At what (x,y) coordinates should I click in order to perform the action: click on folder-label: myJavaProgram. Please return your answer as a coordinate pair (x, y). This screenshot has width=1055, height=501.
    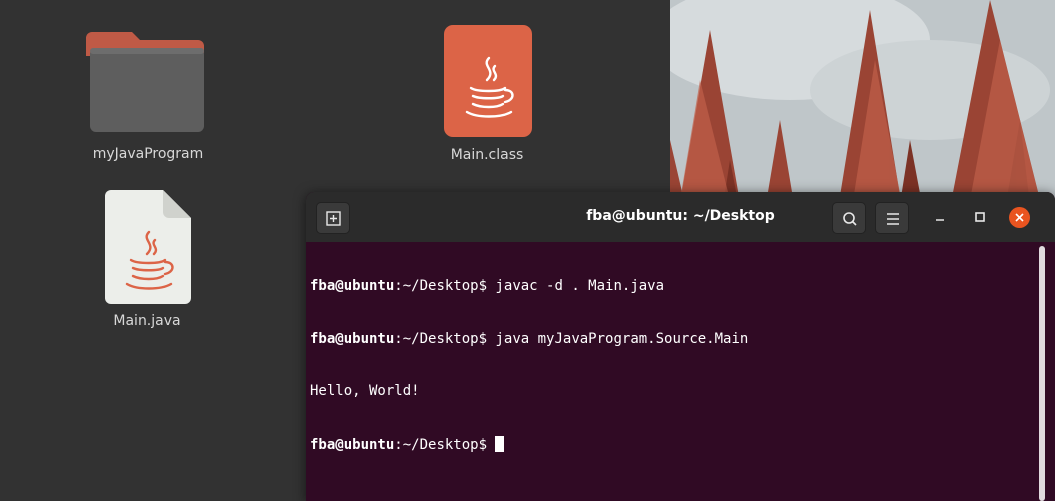
    Looking at the image, I should click on (148, 154).